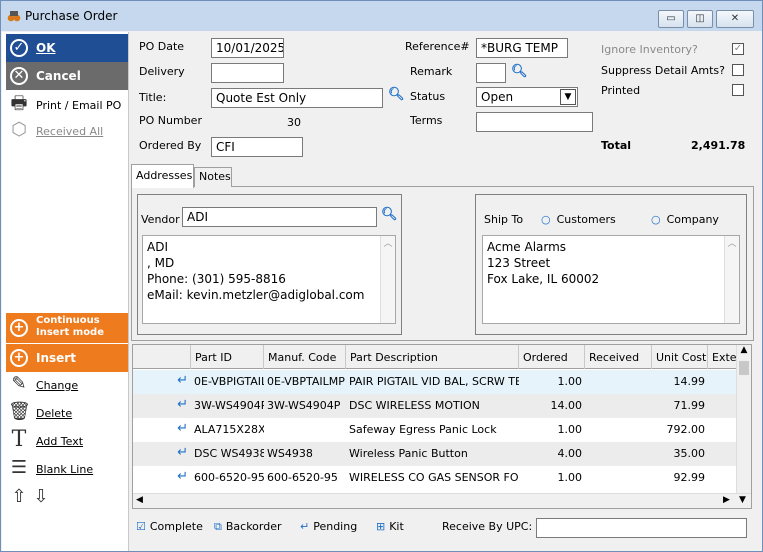 The height and width of the screenshot is (552, 763). I want to click on cancel-button: ✕ Cancel, so click(67, 76).